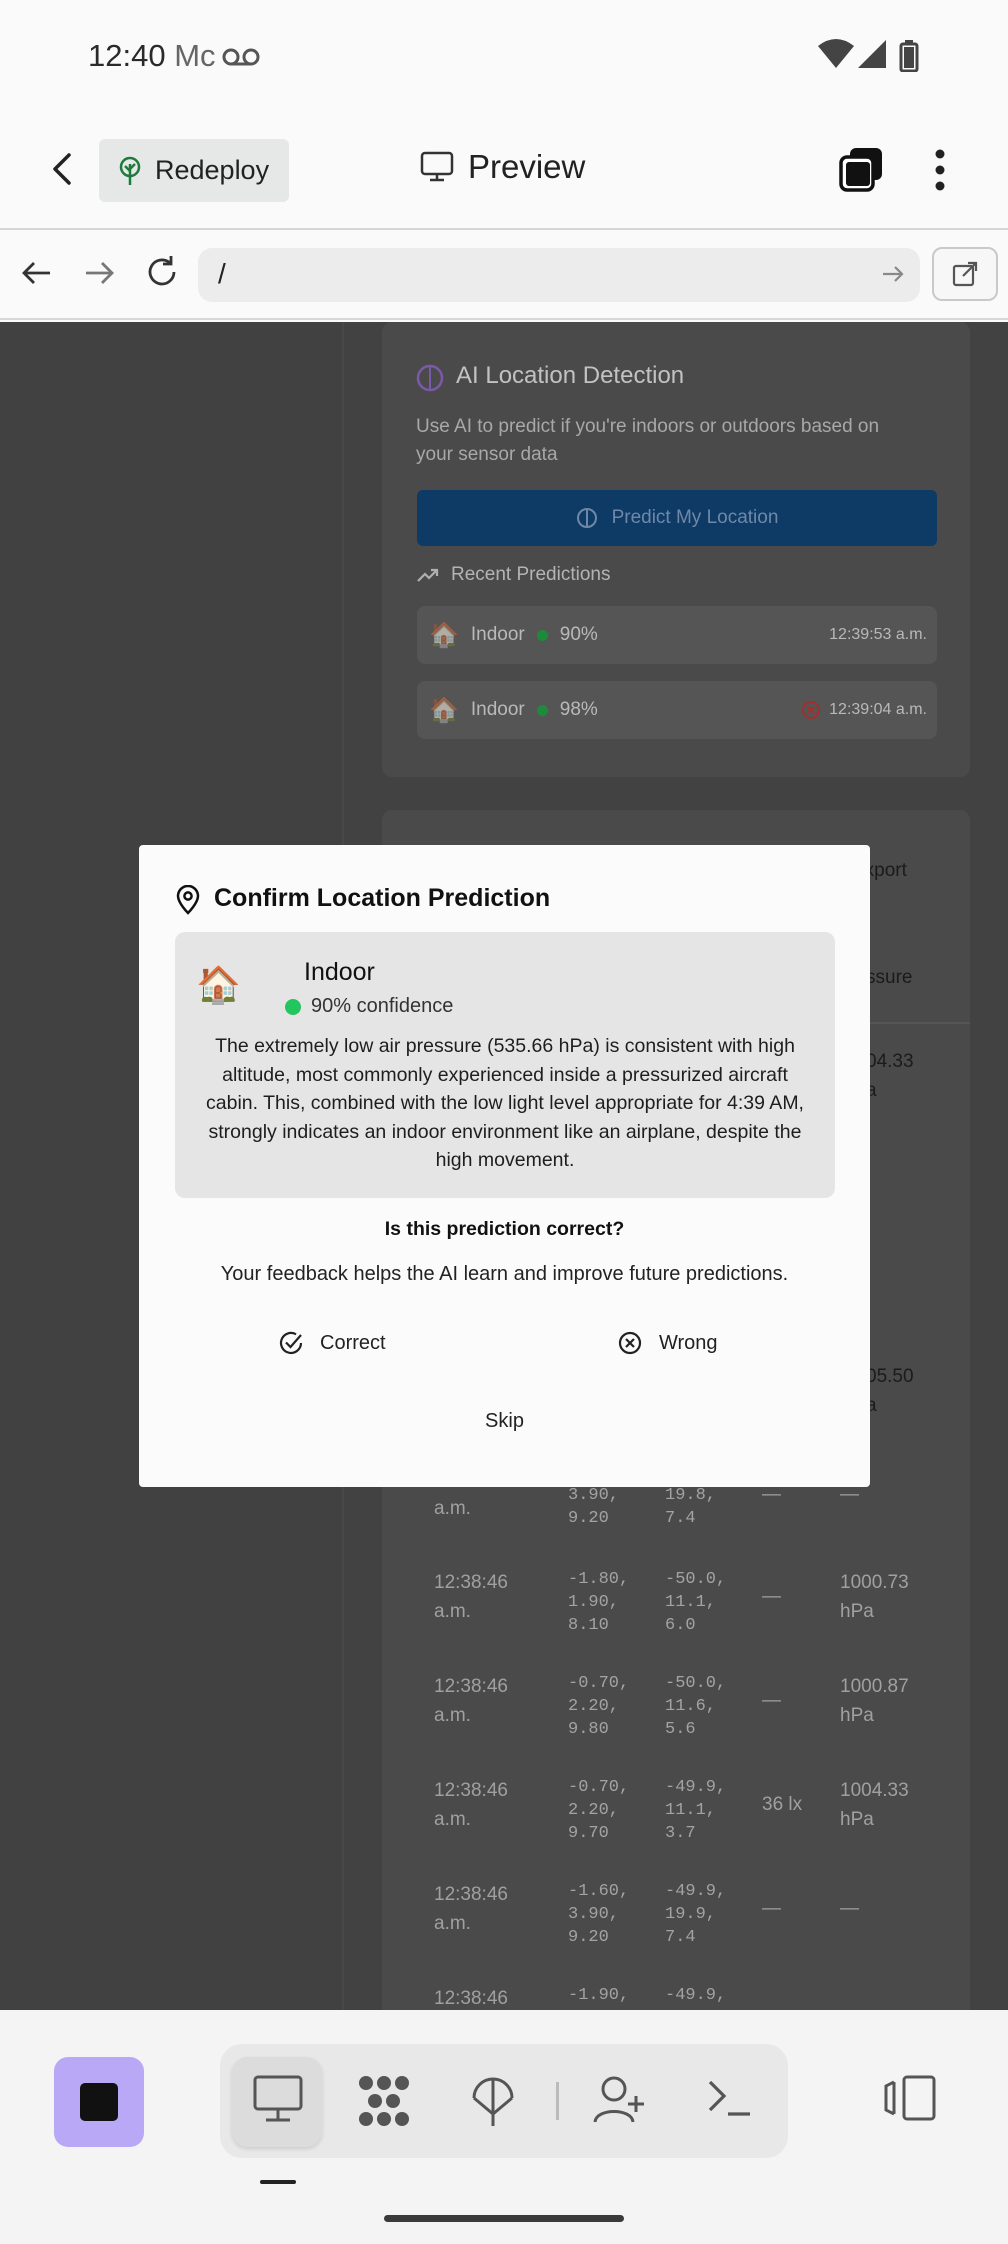  I want to click on partial-pressure-value: 05.50 a, so click(890, 1391).